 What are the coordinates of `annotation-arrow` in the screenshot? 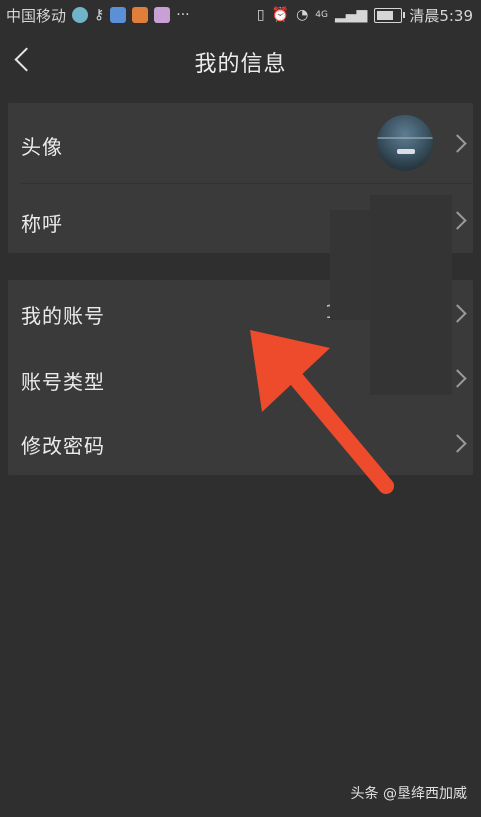 It's located at (322, 412).